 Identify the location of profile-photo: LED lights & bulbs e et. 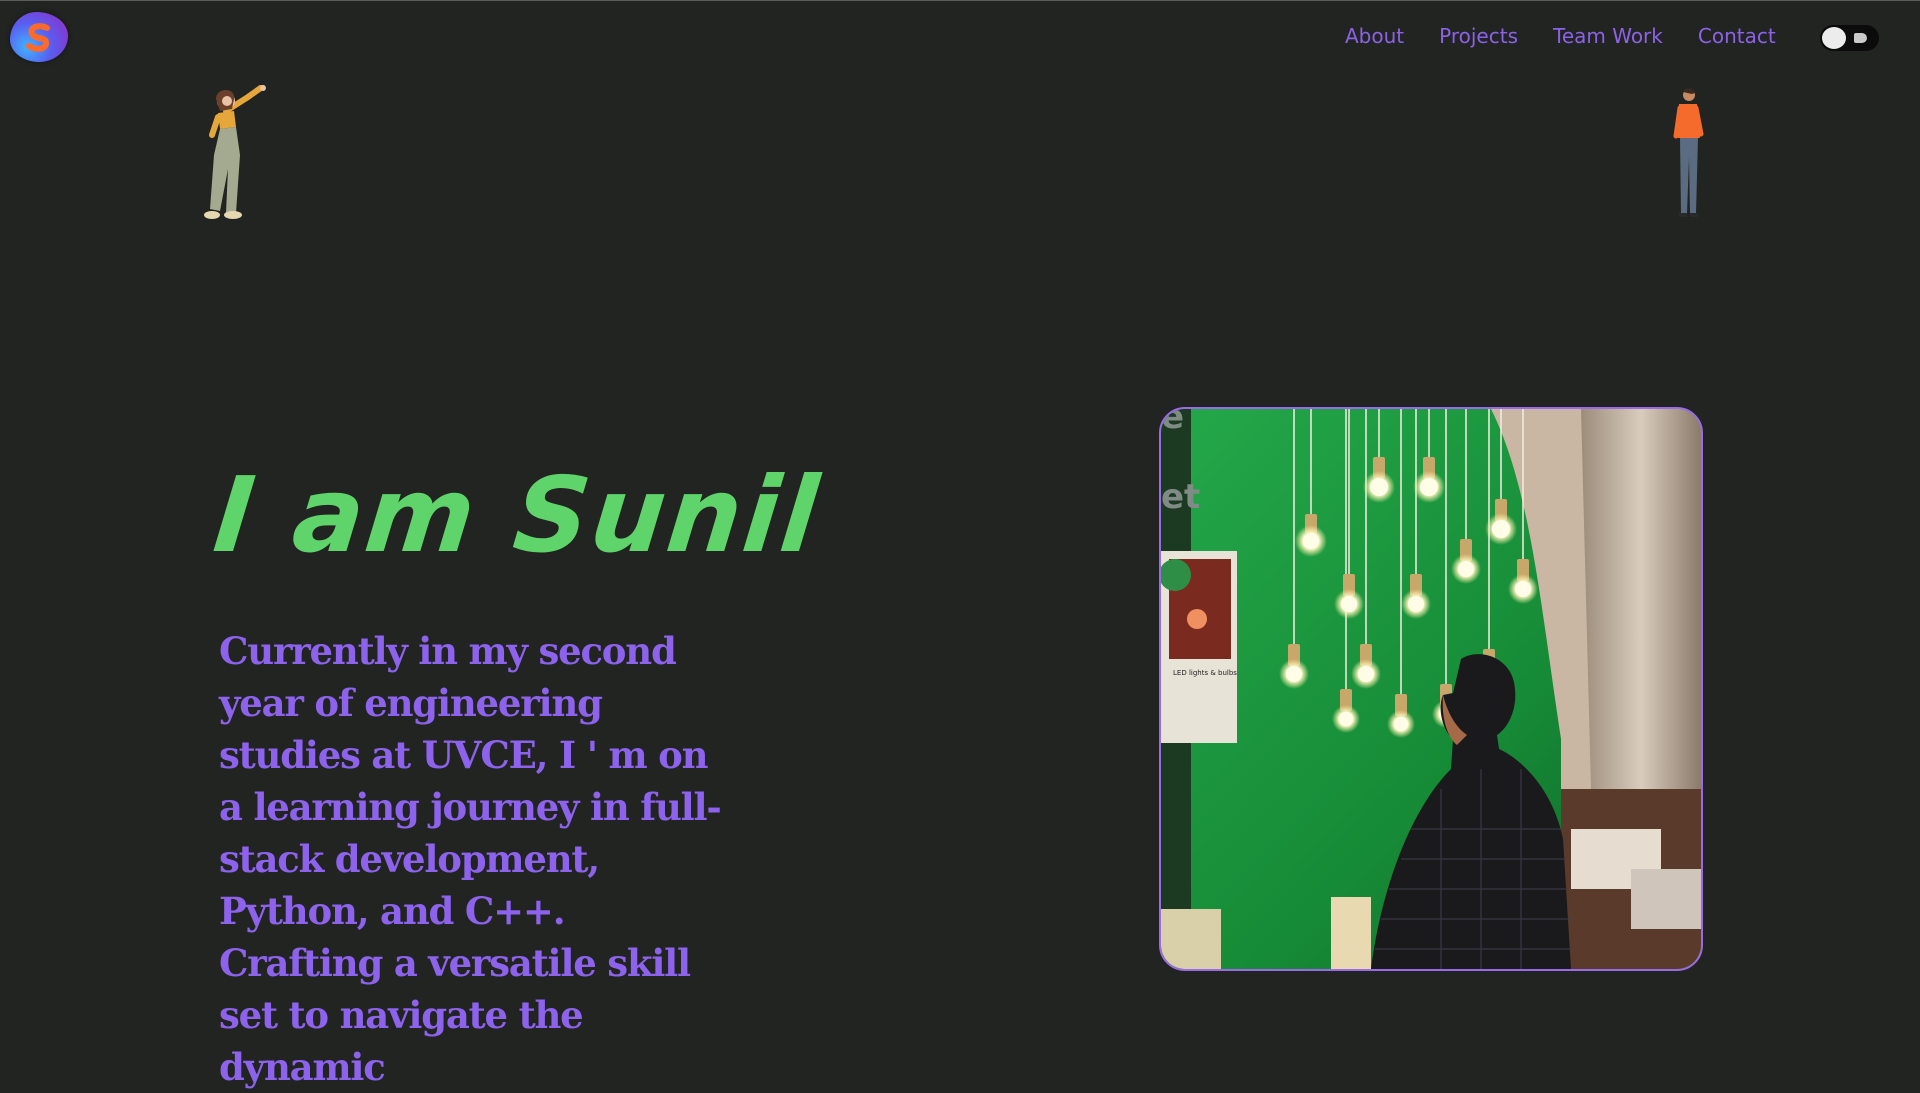
(1431, 689).